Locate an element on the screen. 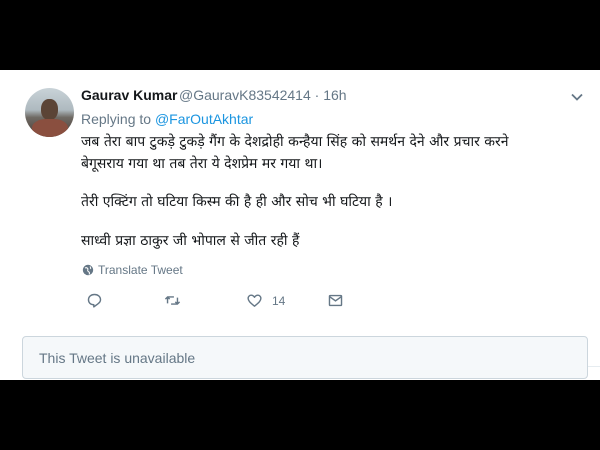 This screenshot has height=450, width=600. avatar is located at coordinates (49, 112).